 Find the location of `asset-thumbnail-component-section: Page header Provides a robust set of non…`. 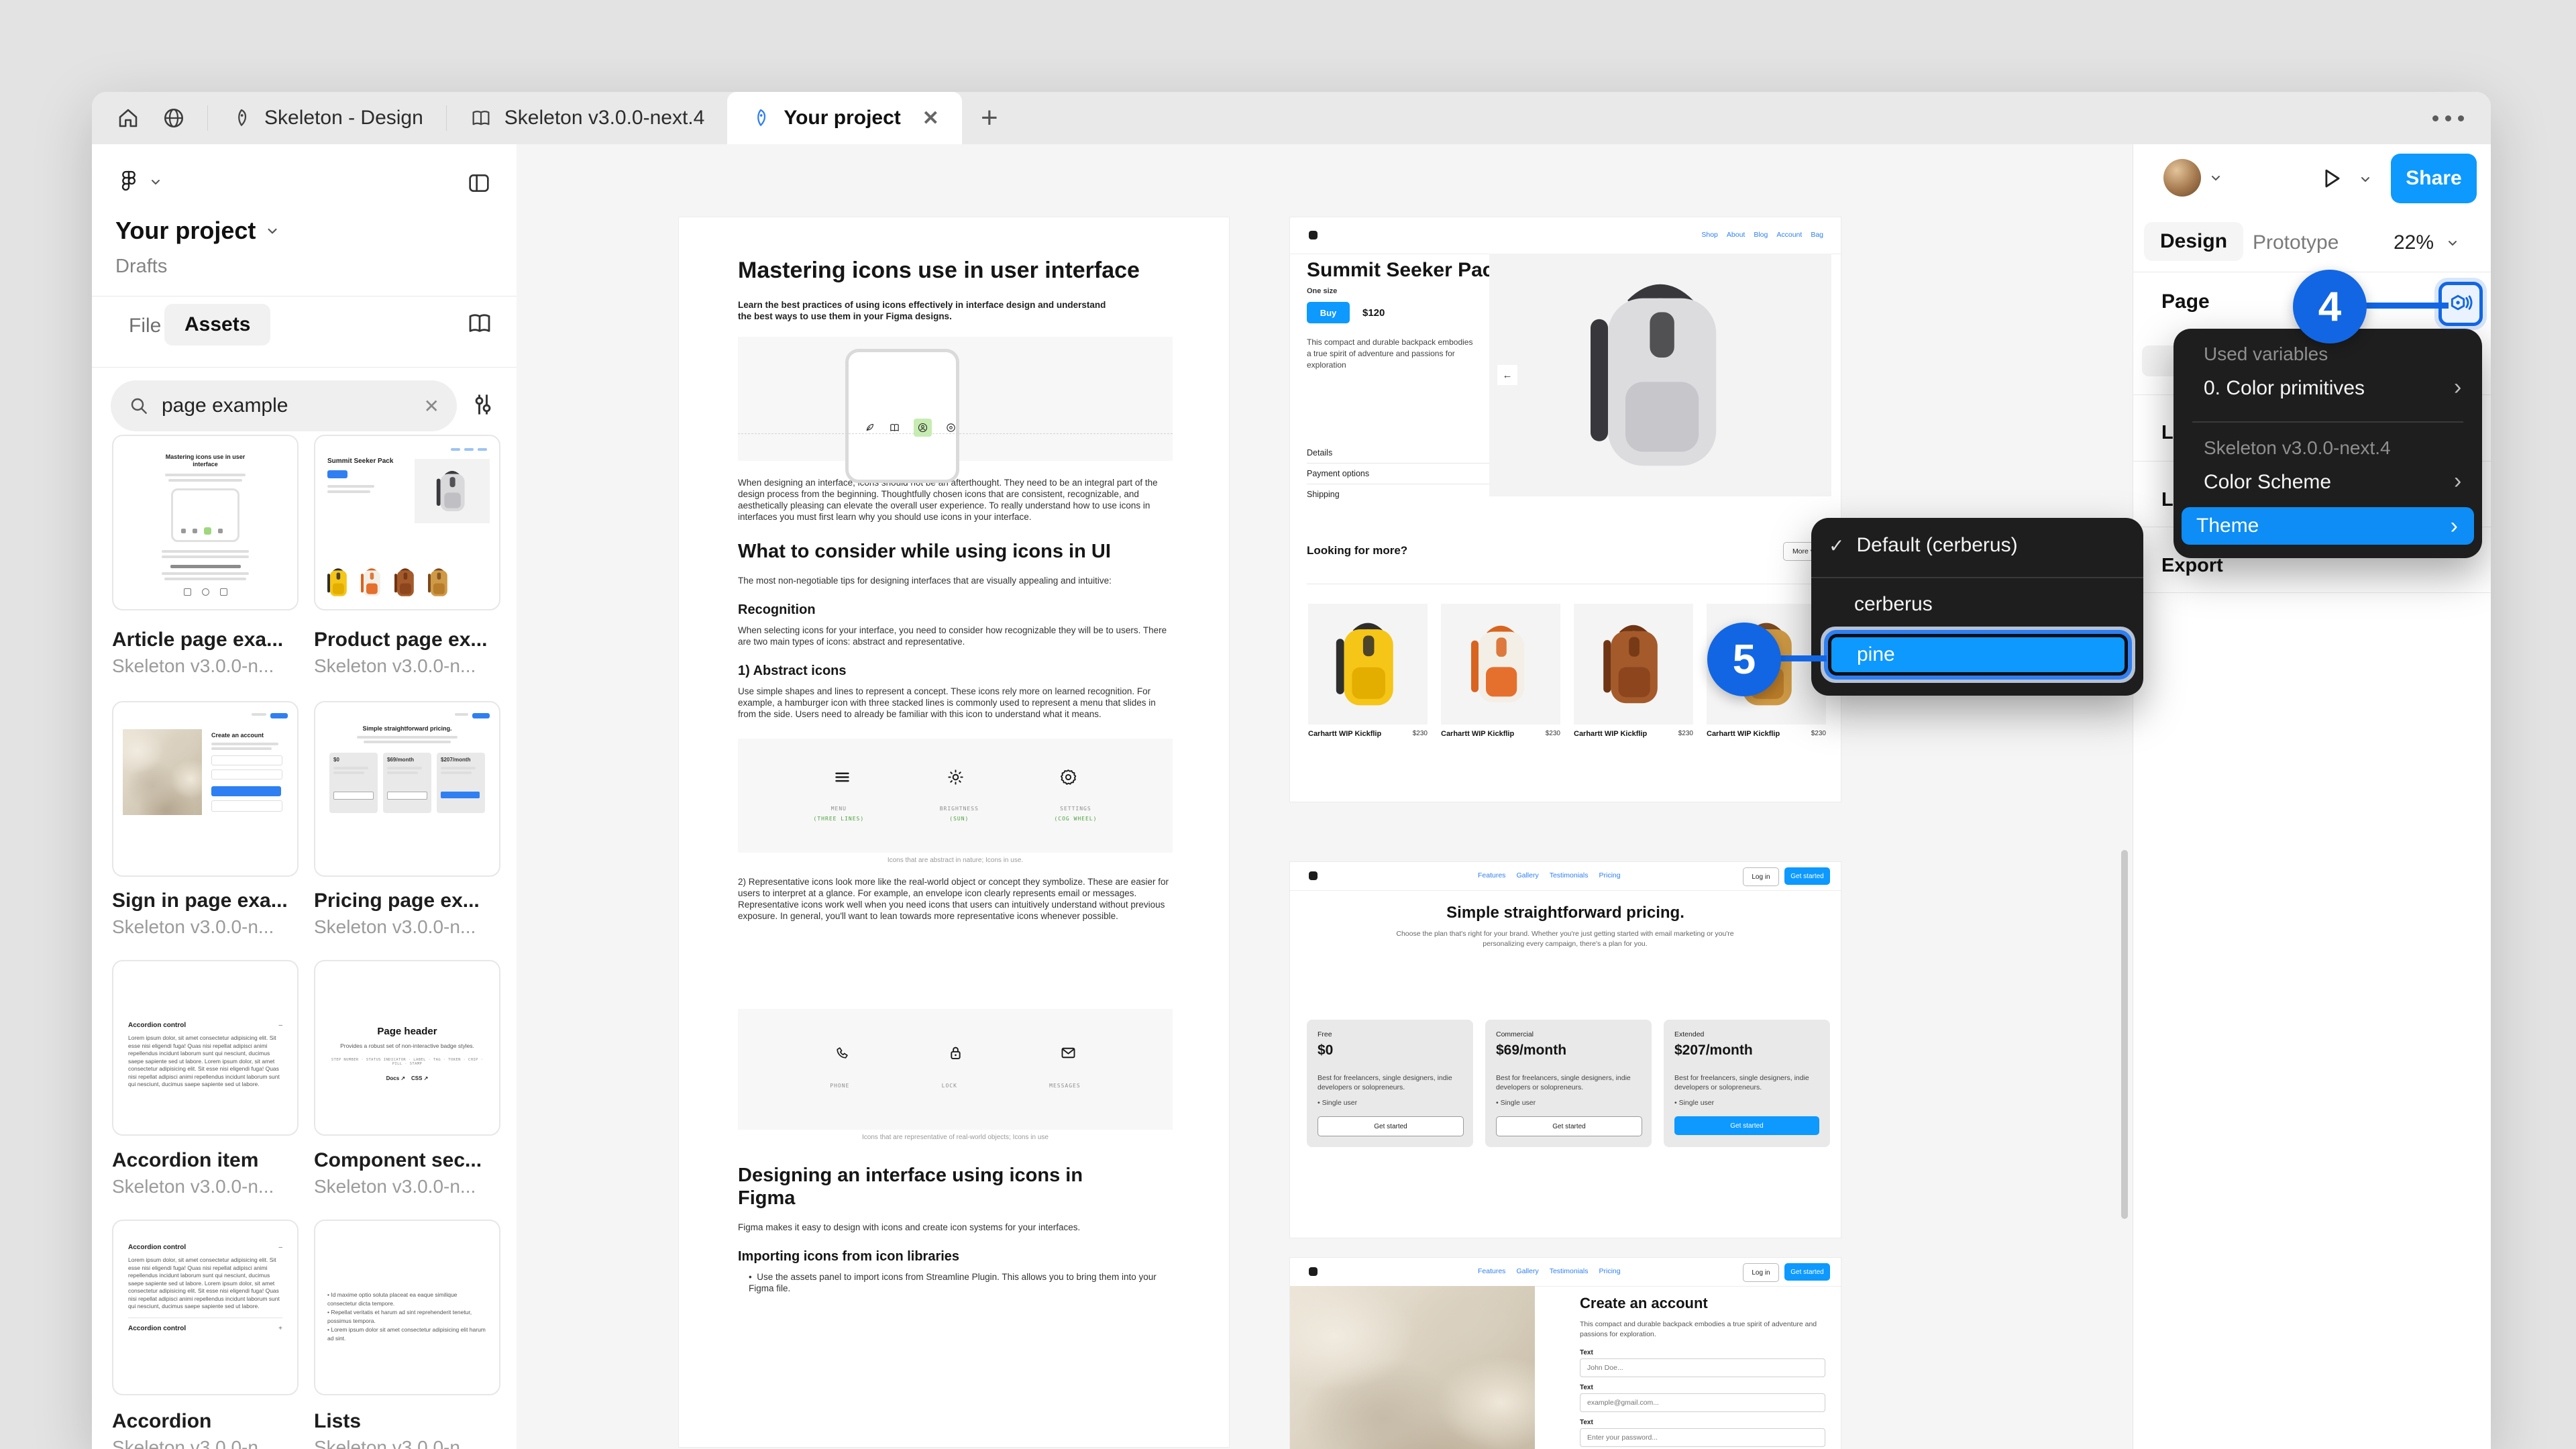

asset-thumbnail-component-section: Page header Provides a robust set of non… is located at coordinates (407, 1048).